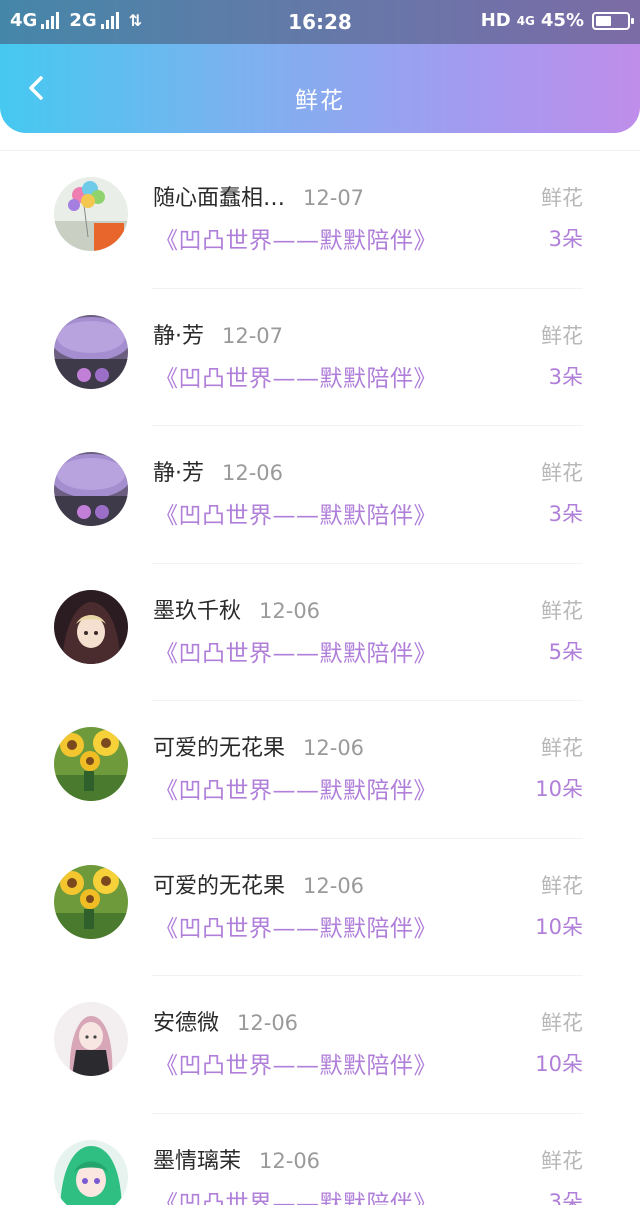 This screenshot has height=1205, width=640. I want to click on volte-icon: 4G, so click(525, 20).